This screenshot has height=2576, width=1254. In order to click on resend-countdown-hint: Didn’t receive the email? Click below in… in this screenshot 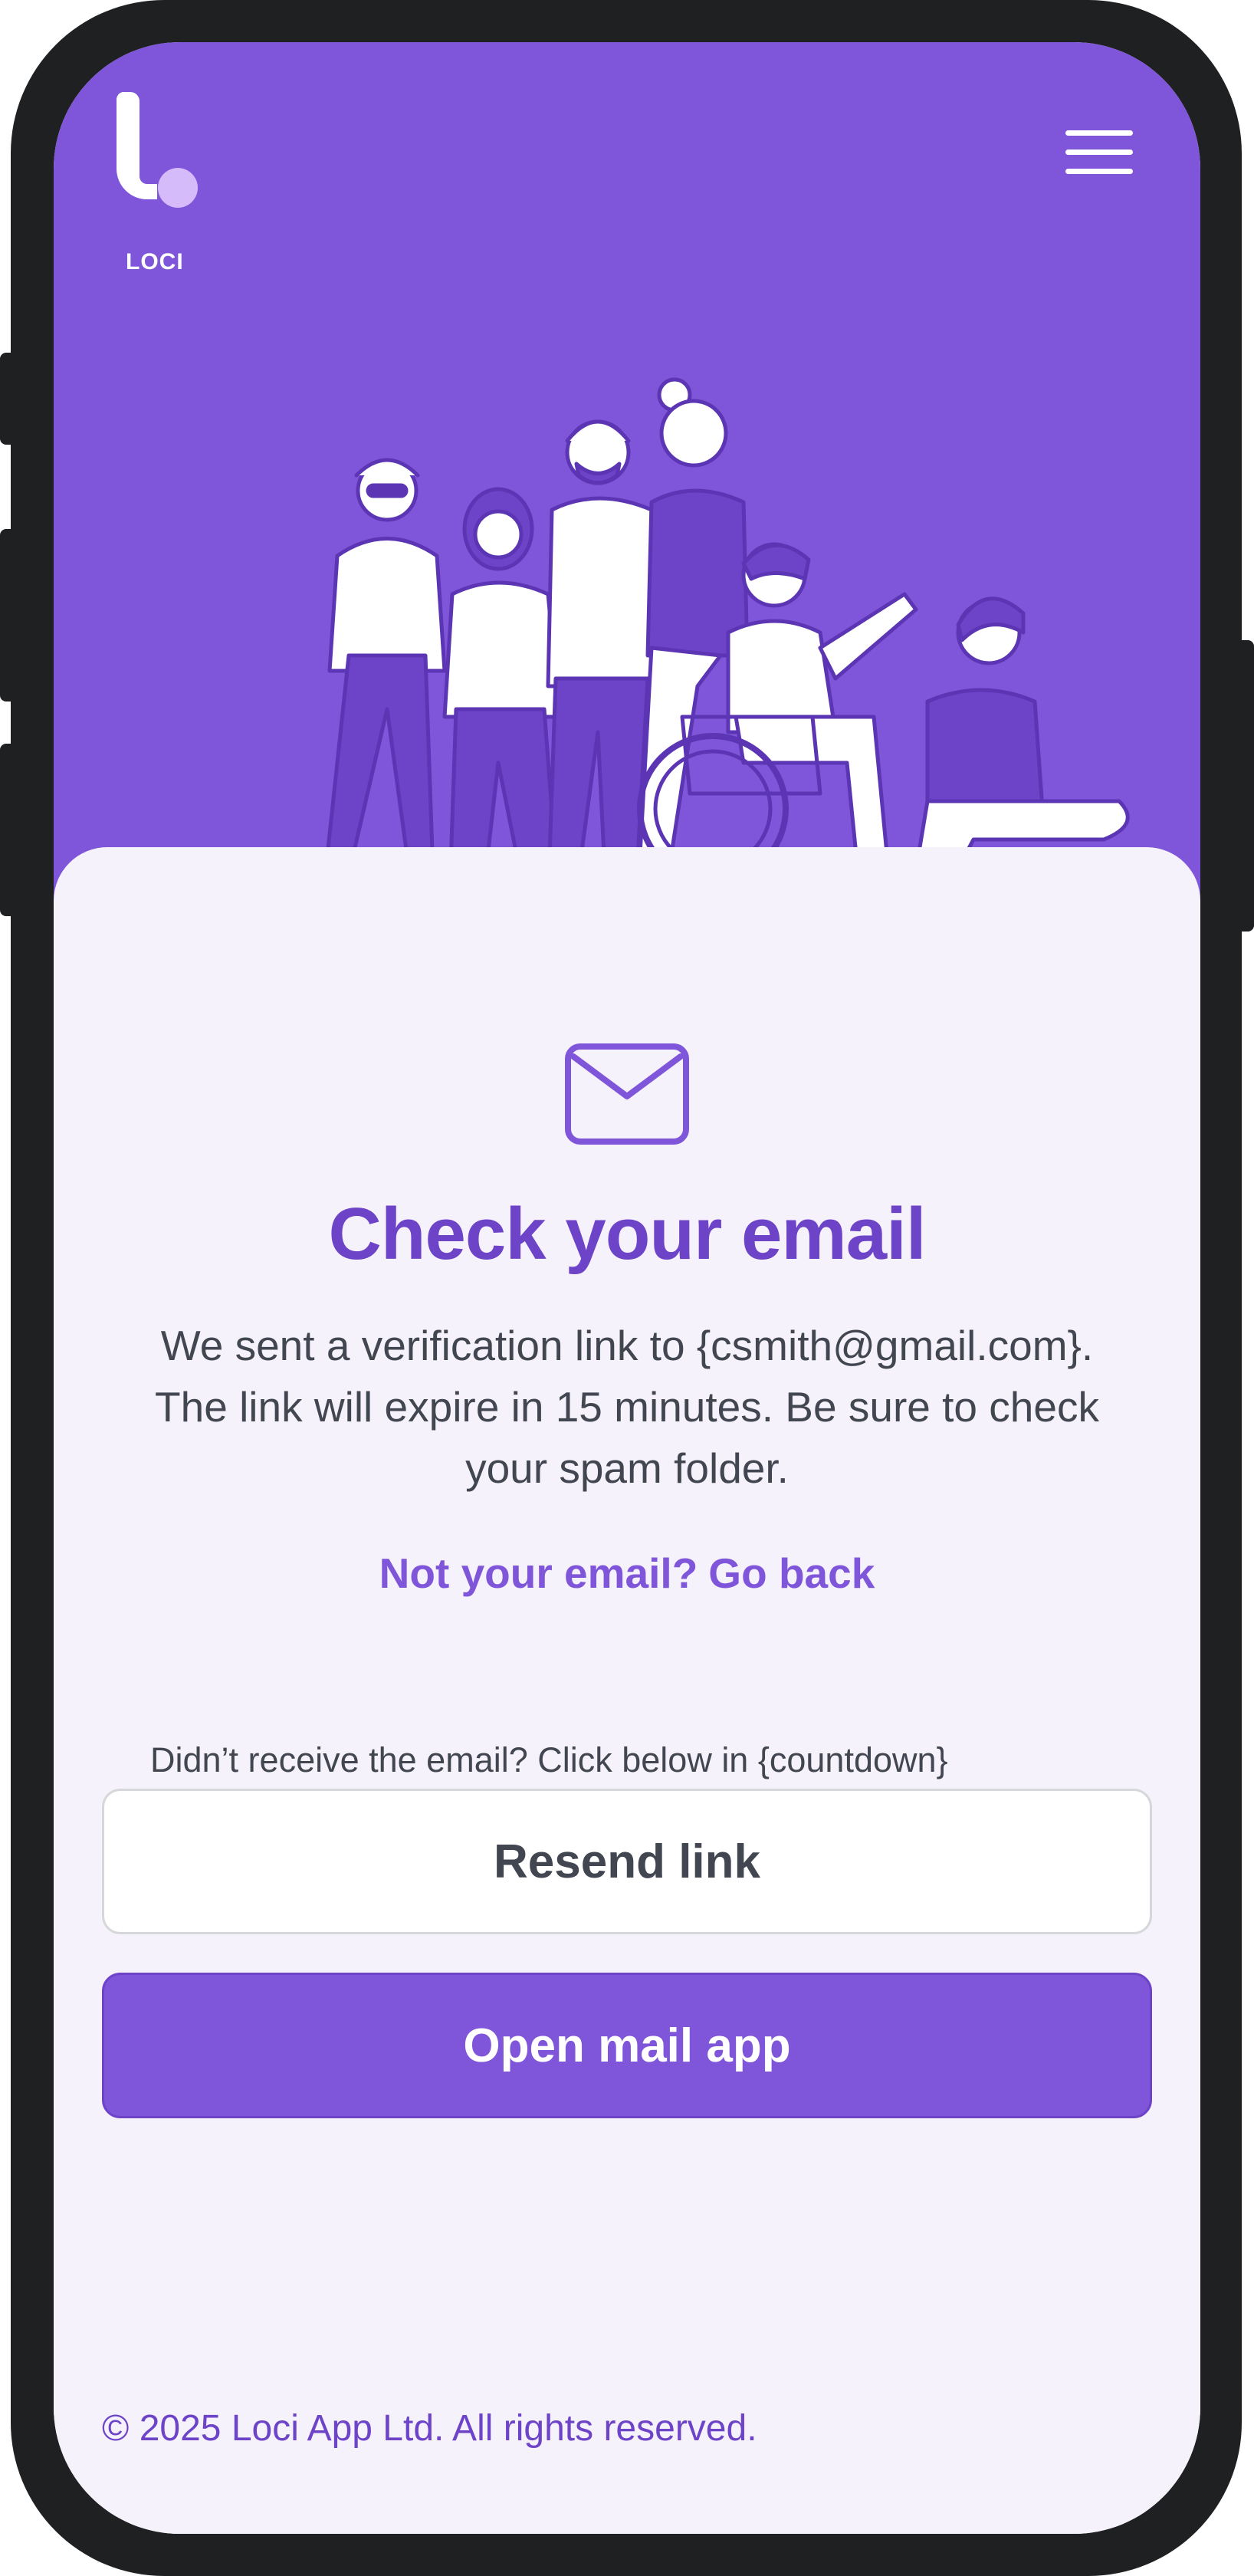, I will do `click(549, 1760)`.